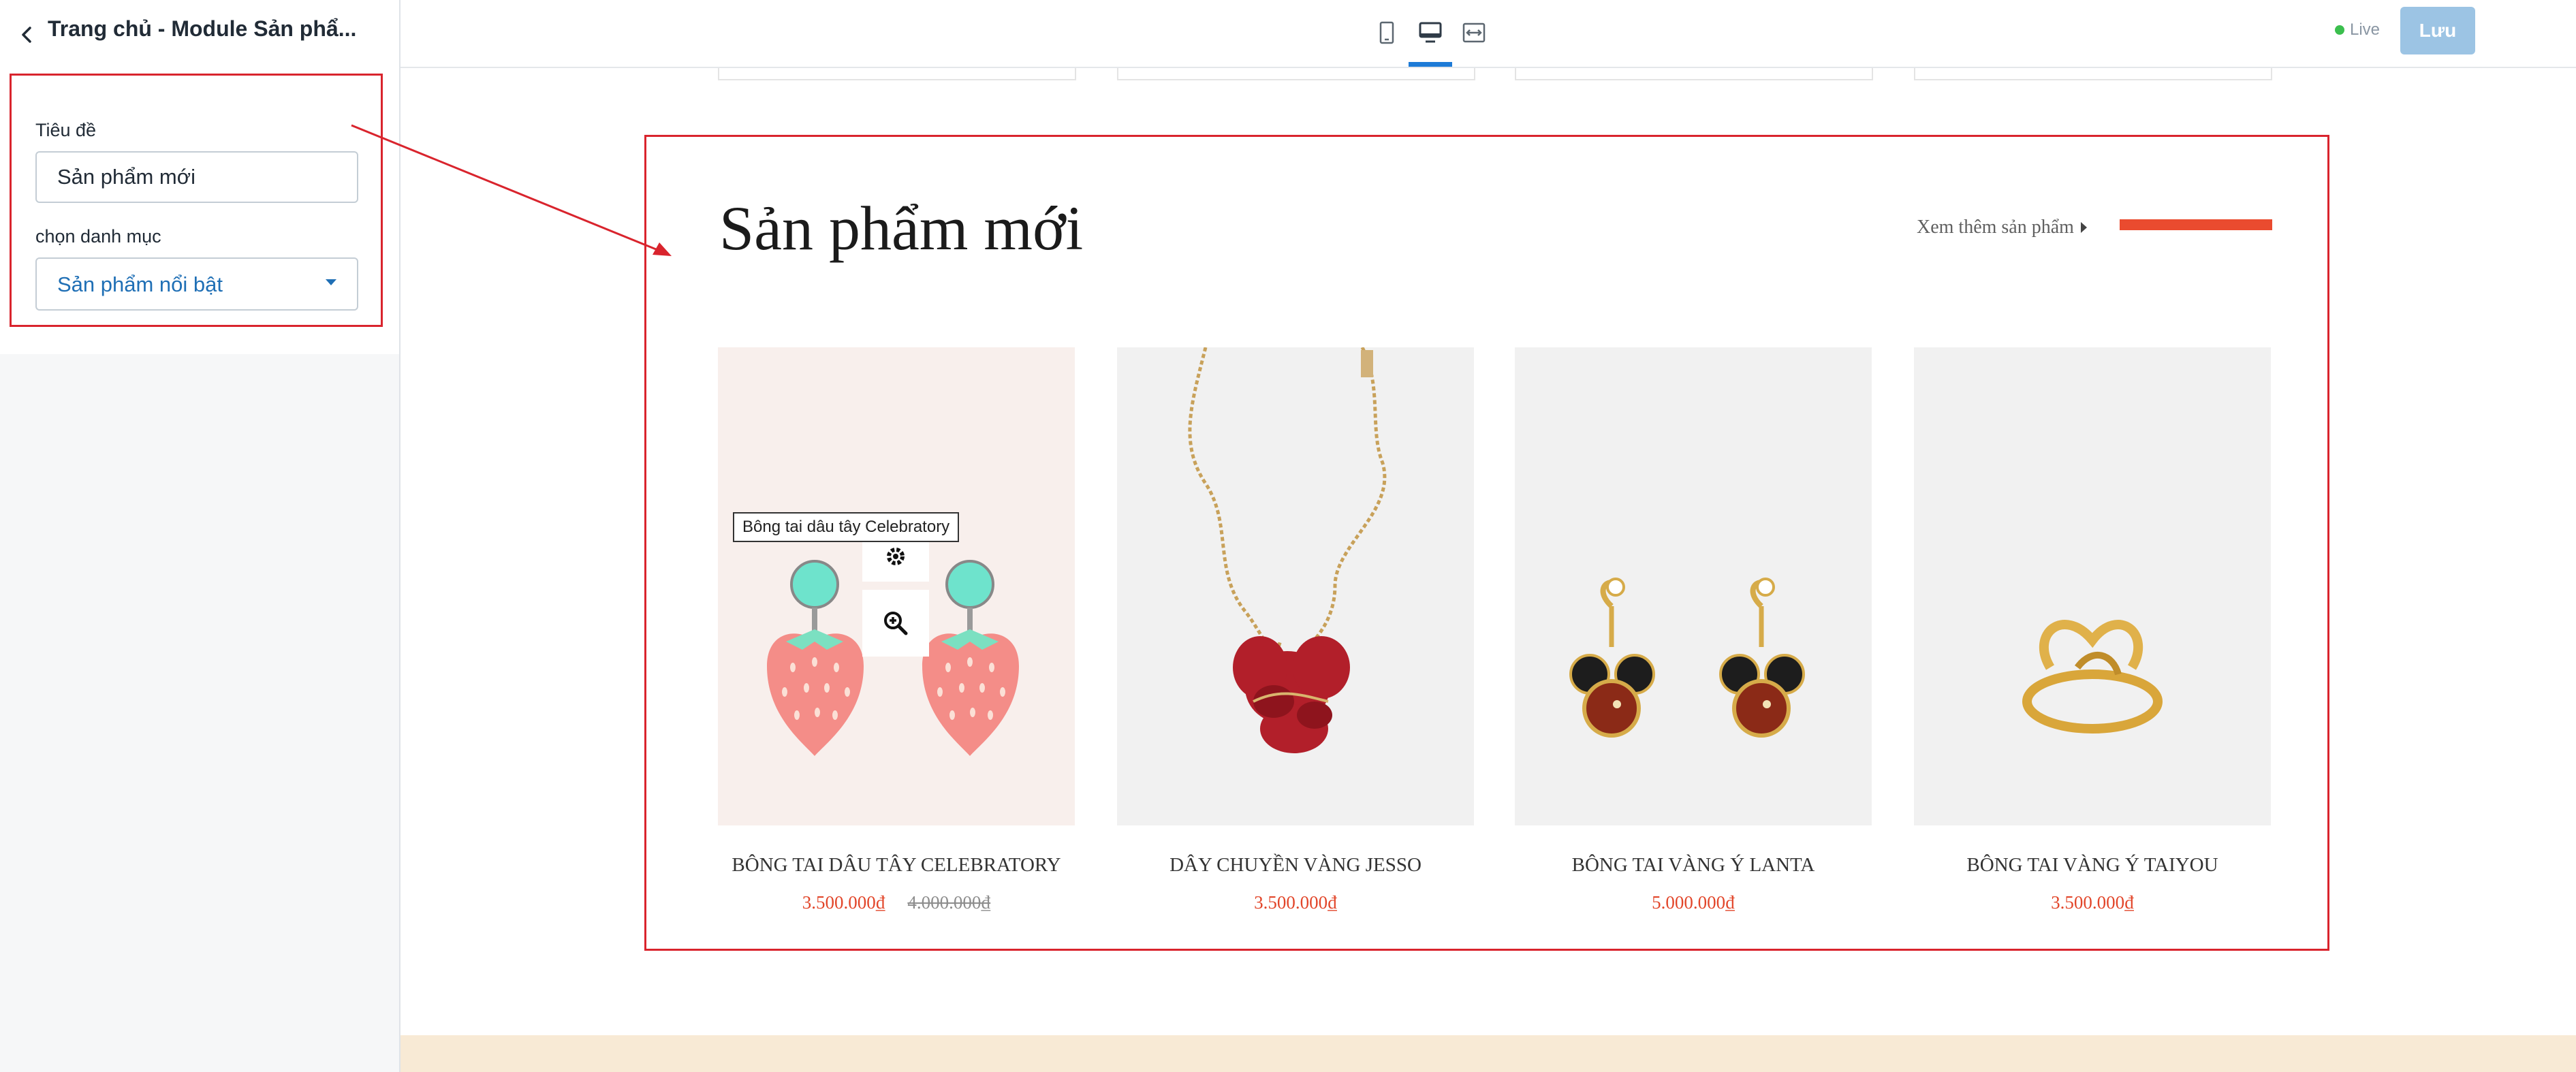  I want to click on mobile-view-button, so click(1386, 32).